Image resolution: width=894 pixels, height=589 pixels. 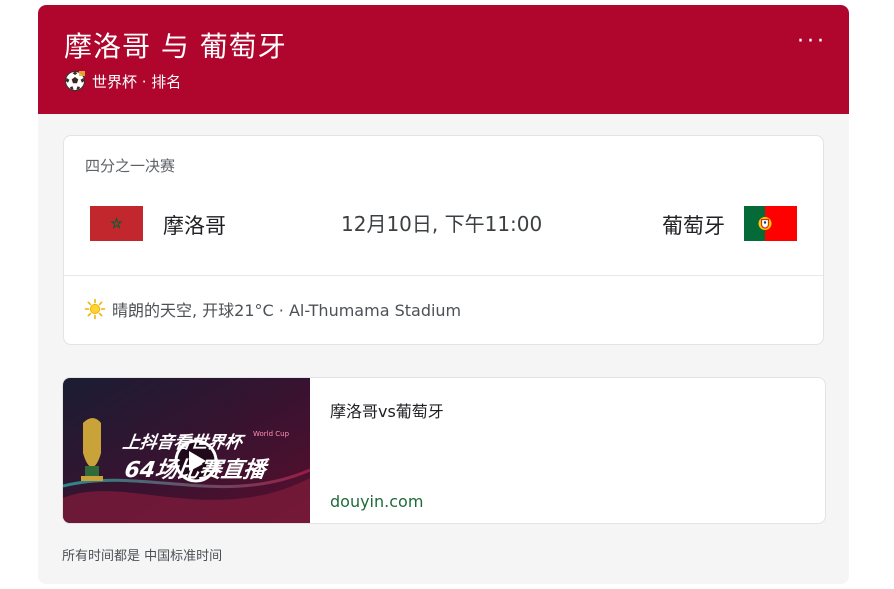 I want to click on home-team-name: 摩洛哥, so click(x=194, y=225).